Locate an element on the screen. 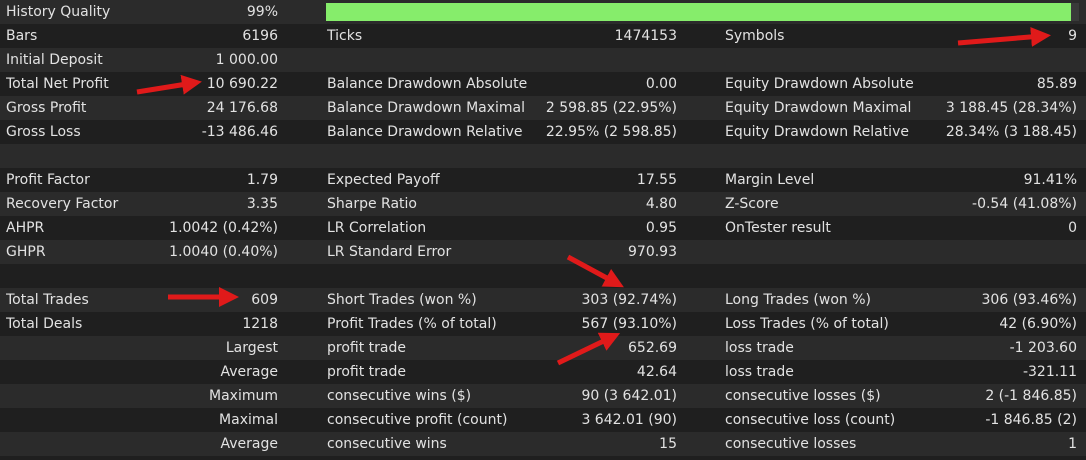 Image resolution: width=1086 pixels, height=460 pixels. maximum-label: Maximum is located at coordinates (243, 396).